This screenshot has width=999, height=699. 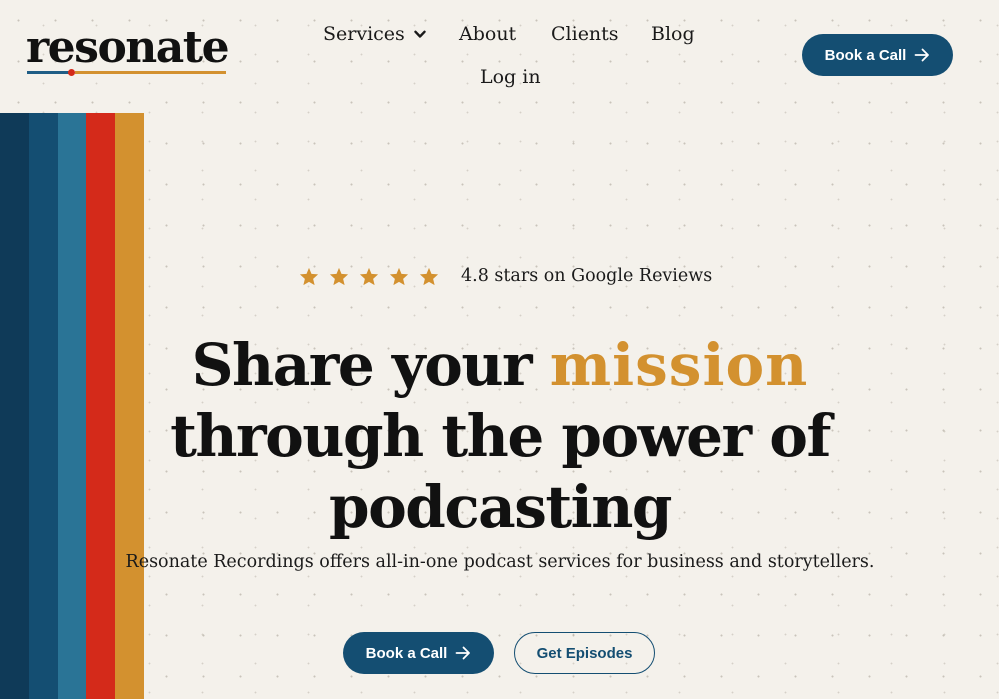 I want to click on logo: resonate, so click(x=128, y=51).